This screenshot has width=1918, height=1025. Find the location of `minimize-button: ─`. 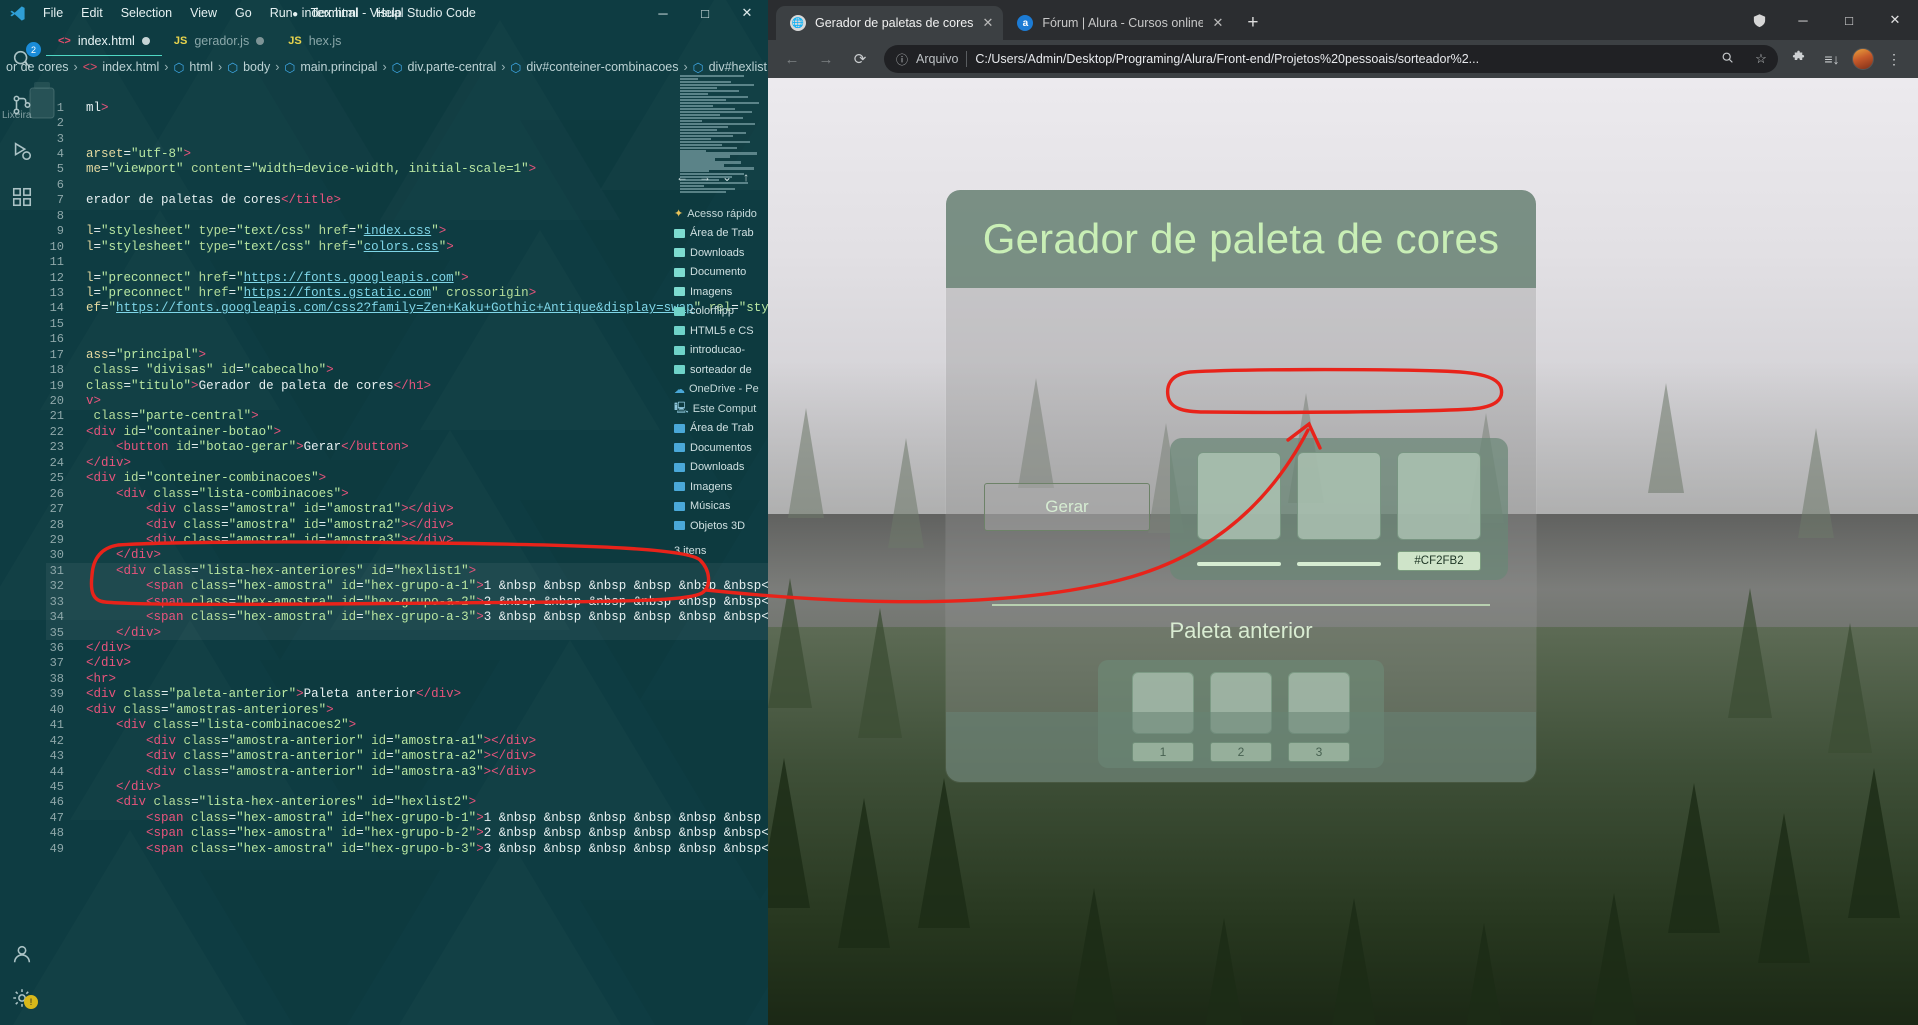

minimize-button: ─ is located at coordinates (1803, 20).